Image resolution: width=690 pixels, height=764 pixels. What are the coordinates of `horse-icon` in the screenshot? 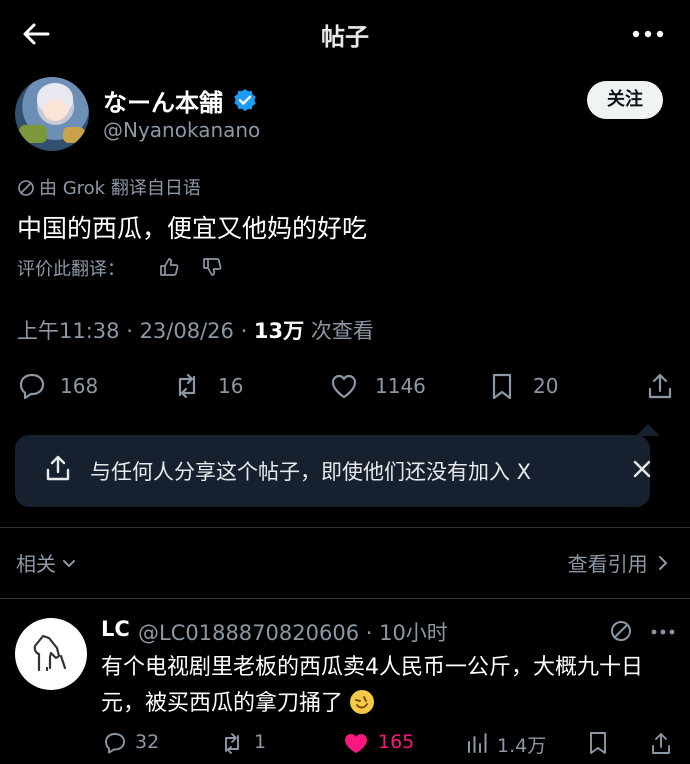 It's located at (51, 654).